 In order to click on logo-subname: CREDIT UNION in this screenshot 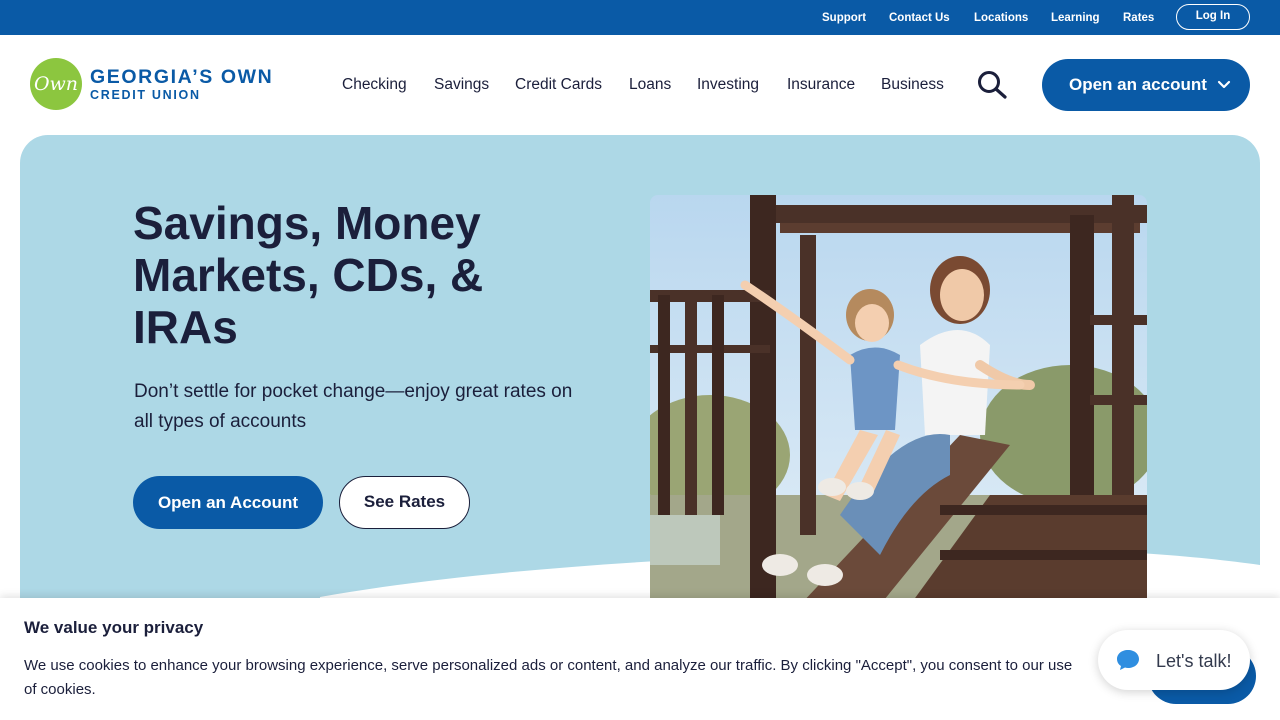, I will do `click(145, 95)`.